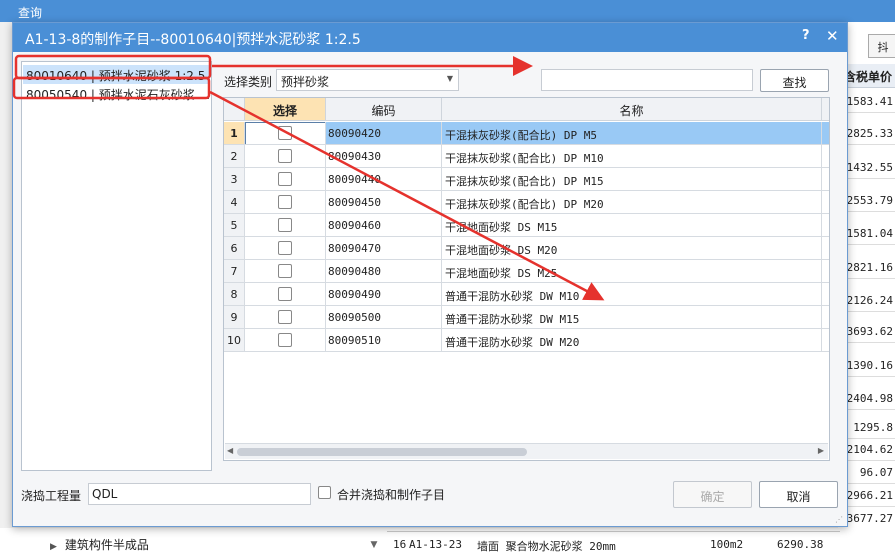 This screenshot has width=895, height=555. Describe the element at coordinates (384, 133) in the screenshot. I see `code-cell: 80090420` at that location.